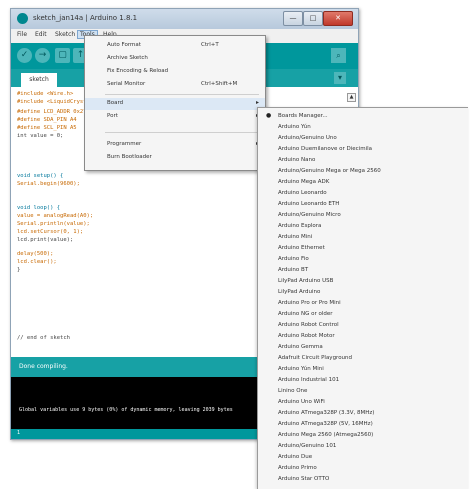 The height and width of the screenshot is (489, 470). Describe the element at coordinates (62, 55) in the screenshot. I see `new-sketch-button: ▢` at that location.